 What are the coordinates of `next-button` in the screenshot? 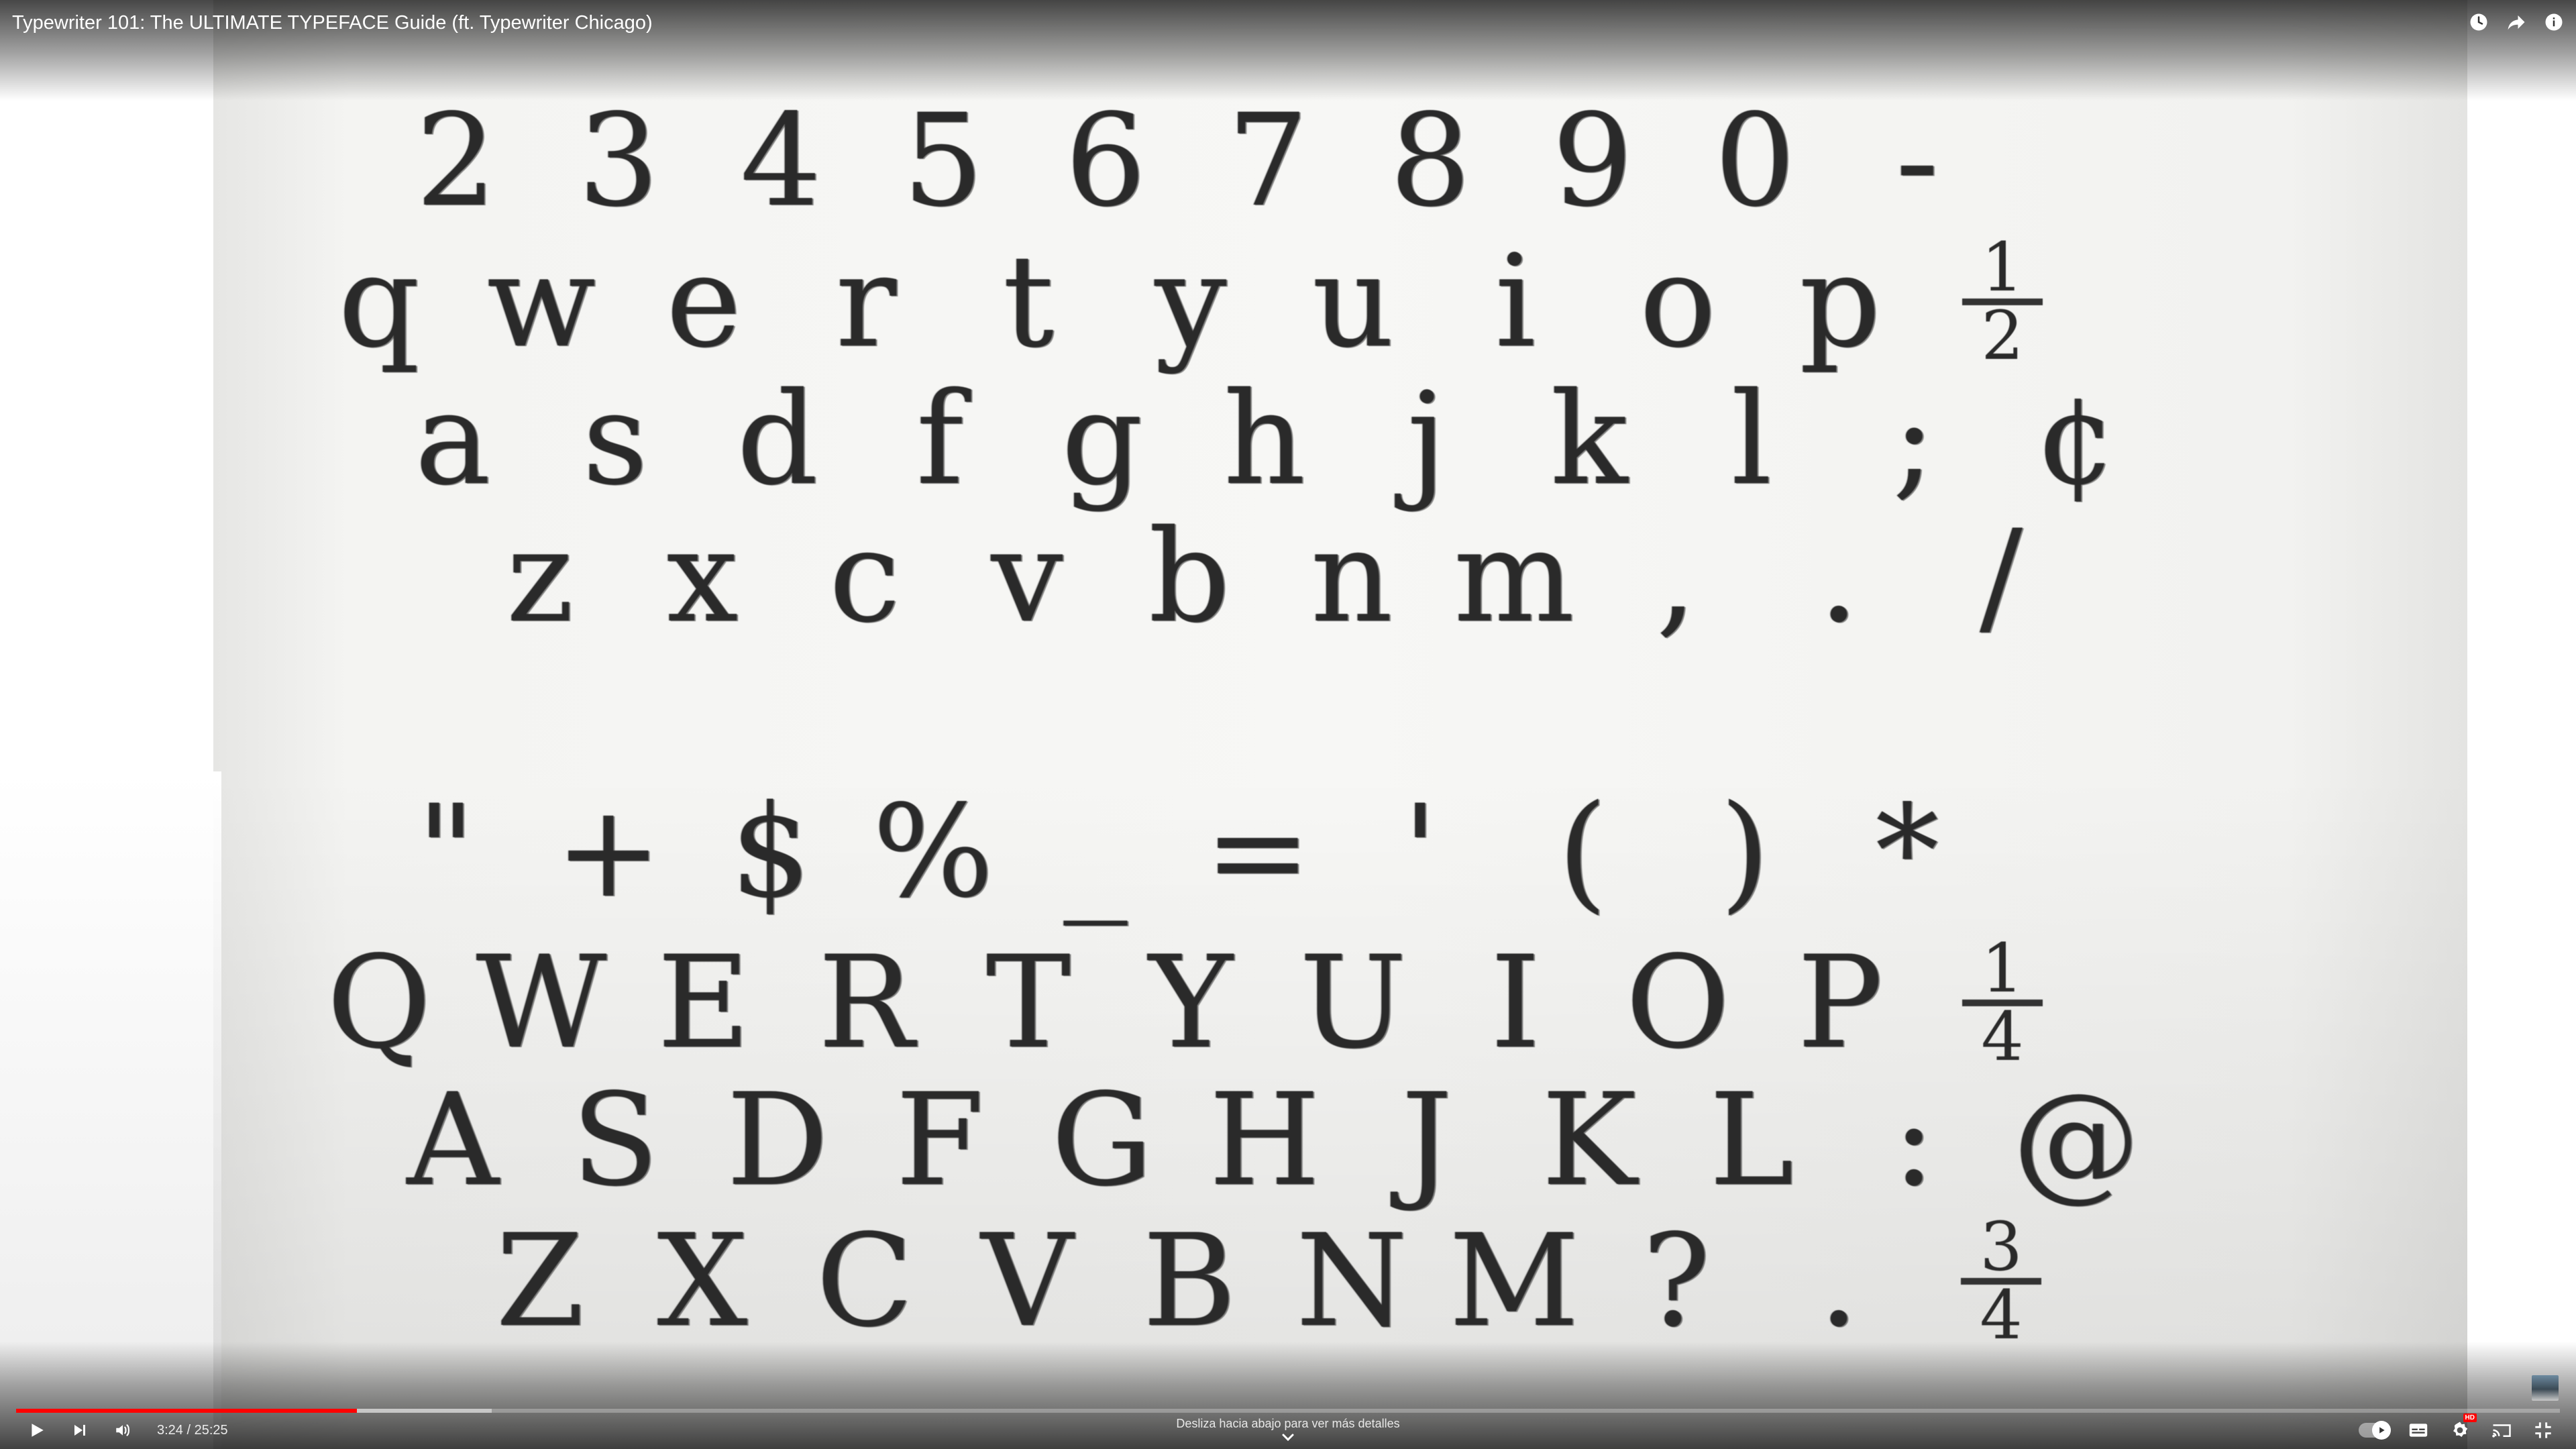 It's located at (80, 1430).